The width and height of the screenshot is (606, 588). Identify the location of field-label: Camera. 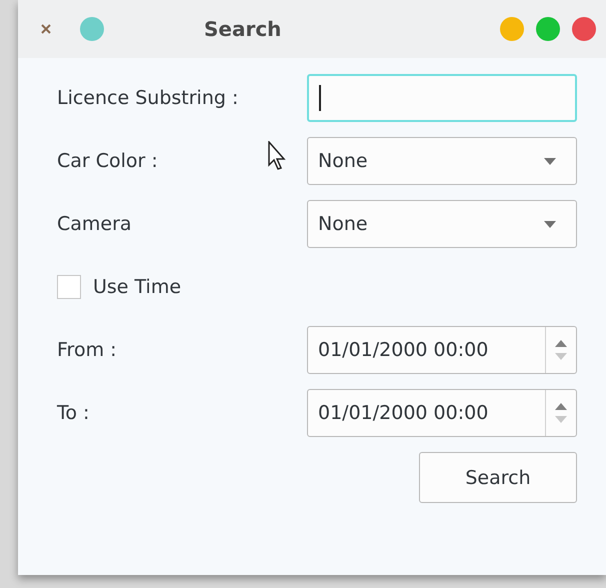
(94, 224).